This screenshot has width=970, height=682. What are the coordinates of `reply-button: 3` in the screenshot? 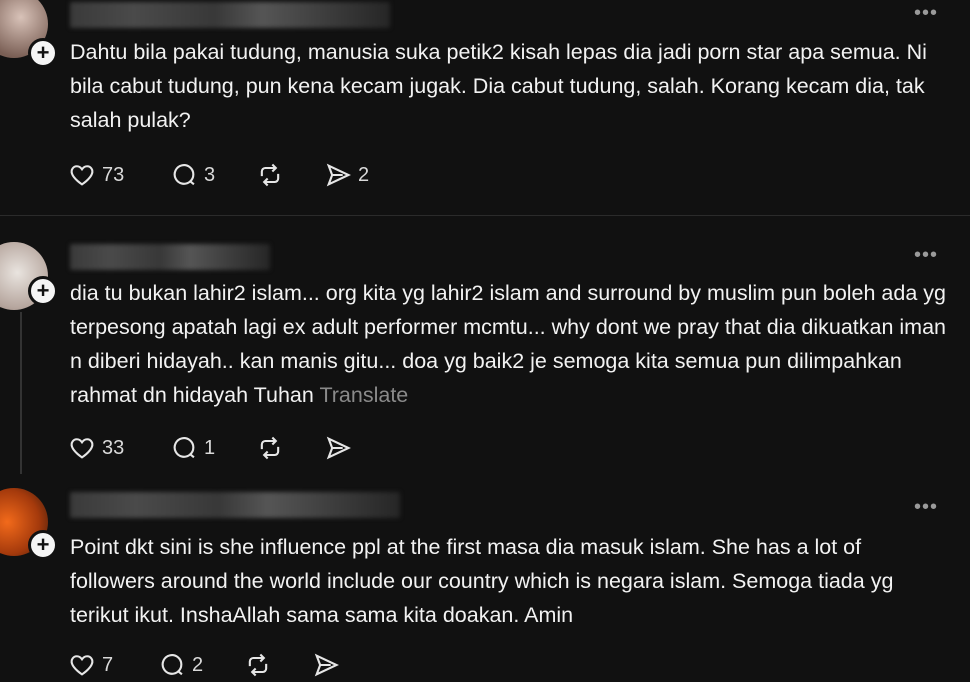 It's located at (192, 175).